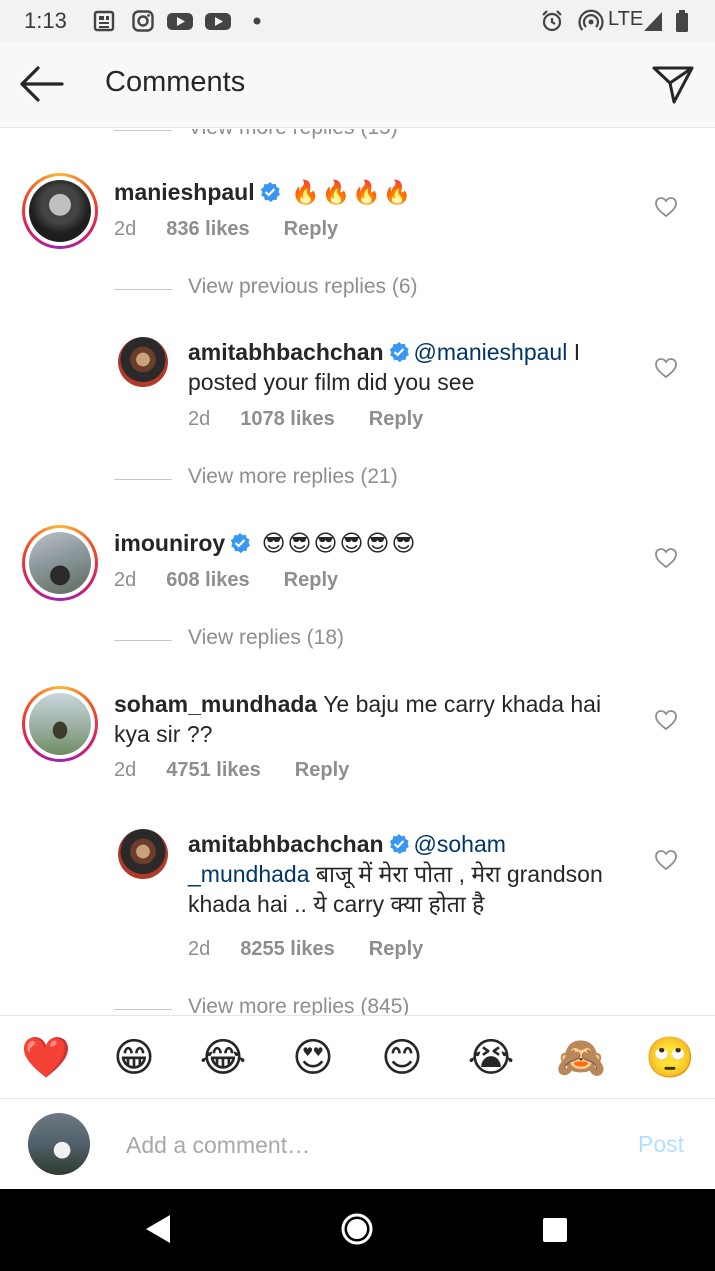 The image size is (715, 1271). Describe the element at coordinates (352, 192) in the screenshot. I see `comment-text: 🔥🔥🔥🔥` at that location.